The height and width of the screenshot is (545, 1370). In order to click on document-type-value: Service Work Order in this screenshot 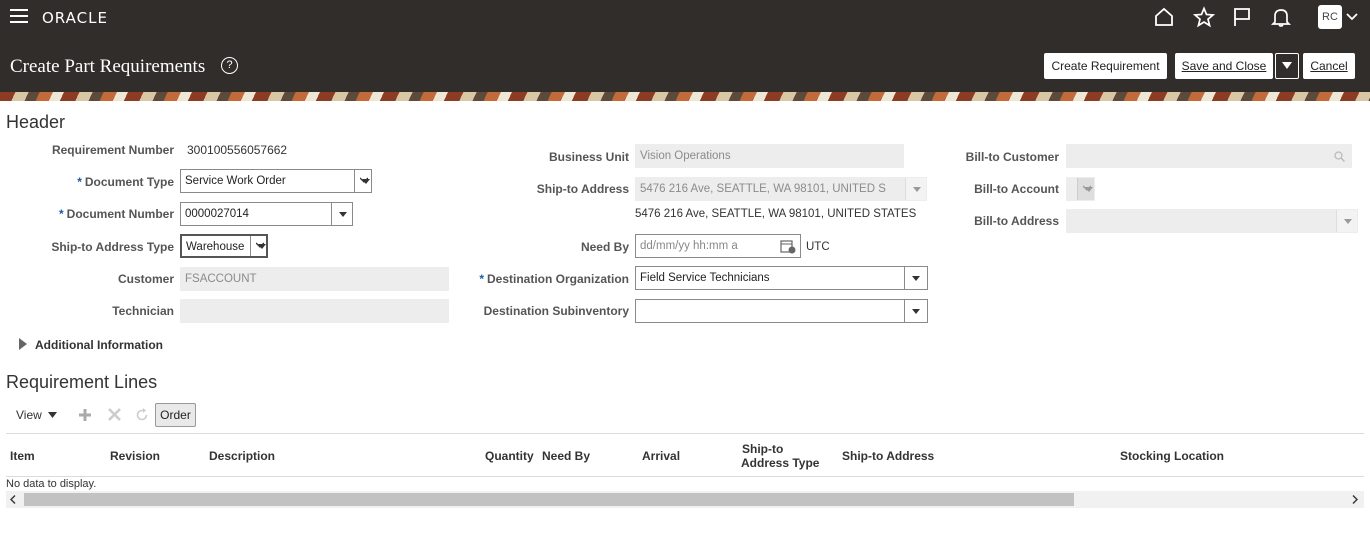, I will do `click(235, 181)`.